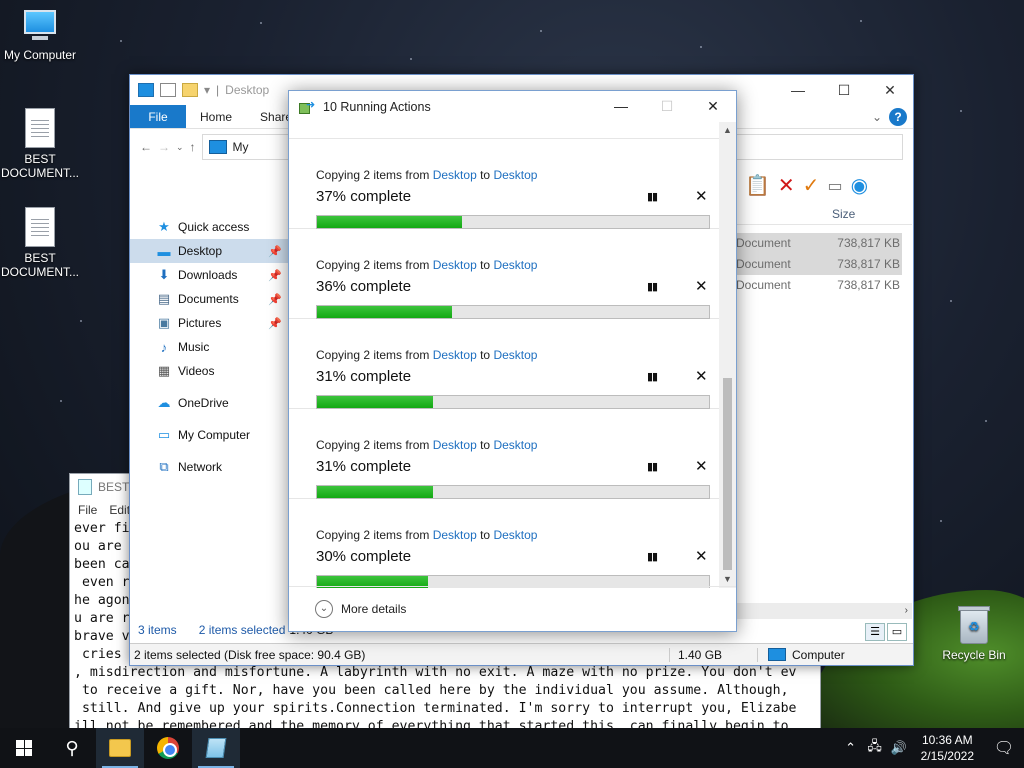  I want to click on dialog-vertical-scrollbar: ▲ ▼, so click(727, 355).